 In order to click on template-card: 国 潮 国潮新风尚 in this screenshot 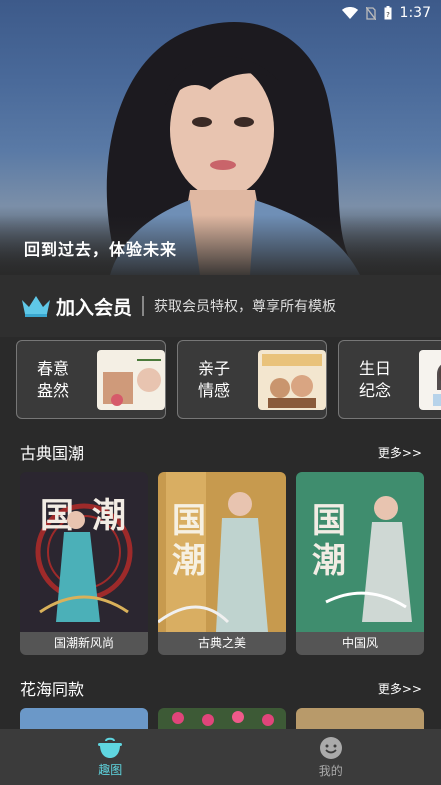, I will do `click(84, 563)`.